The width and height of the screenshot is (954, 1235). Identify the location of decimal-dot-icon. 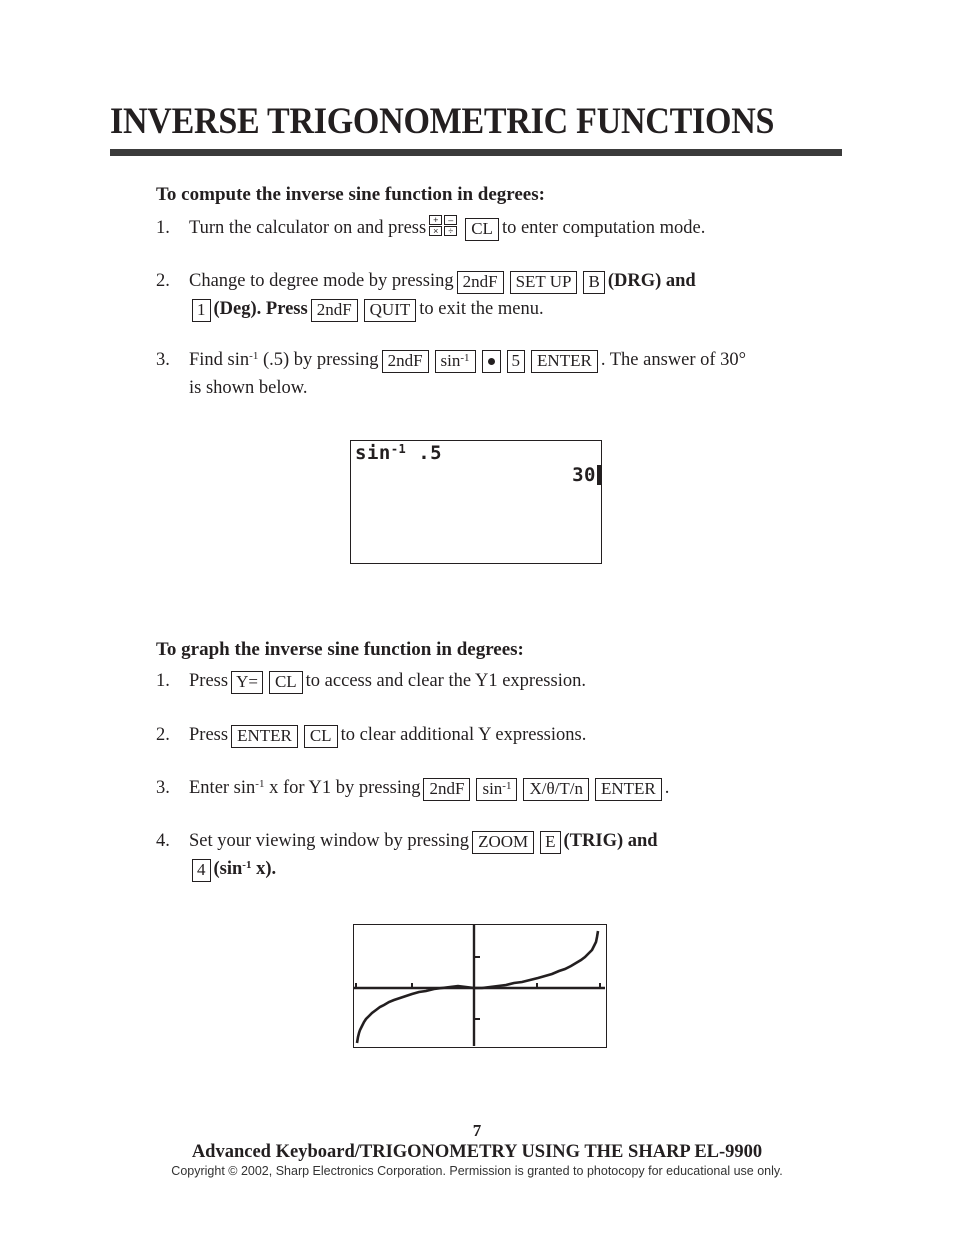
(491, 361).